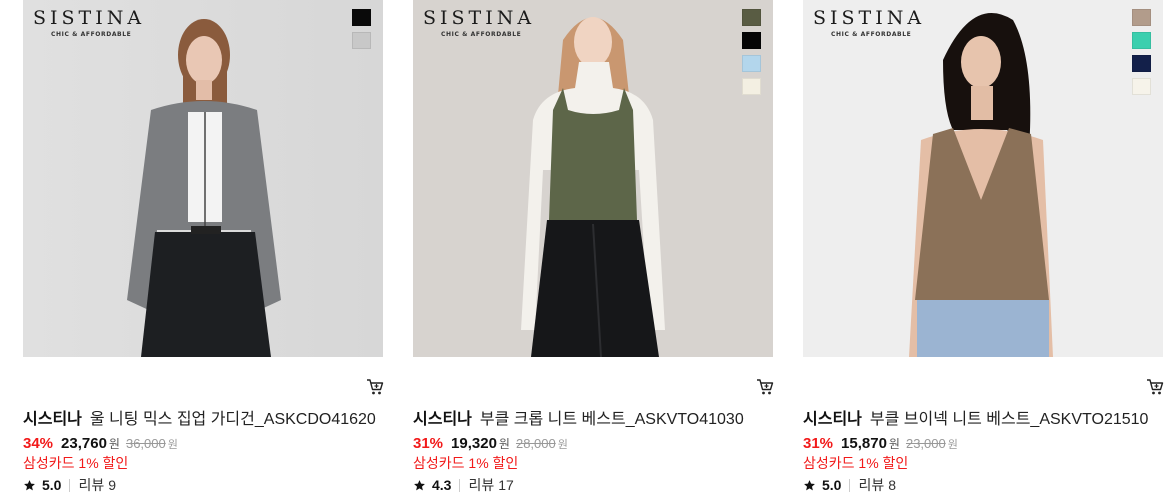 This screenshot has height=496, width=1166. I want to click on sale-price: 15,870, so click(864, 443).